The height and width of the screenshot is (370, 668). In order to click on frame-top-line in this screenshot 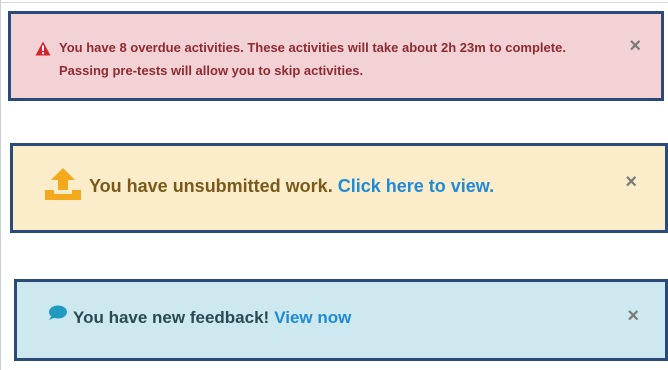, I will do `click(334, 2)`.